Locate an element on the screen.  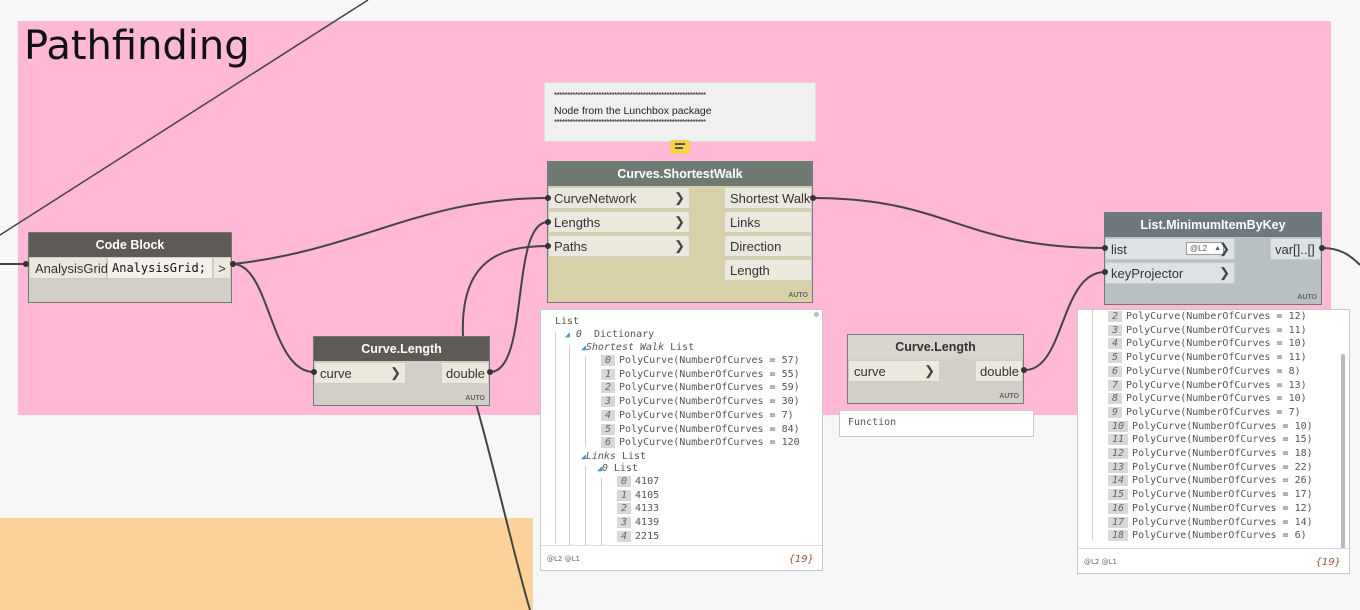
preview-dict: ◢ 0 Dictionary is located at coordinates (609, 334).